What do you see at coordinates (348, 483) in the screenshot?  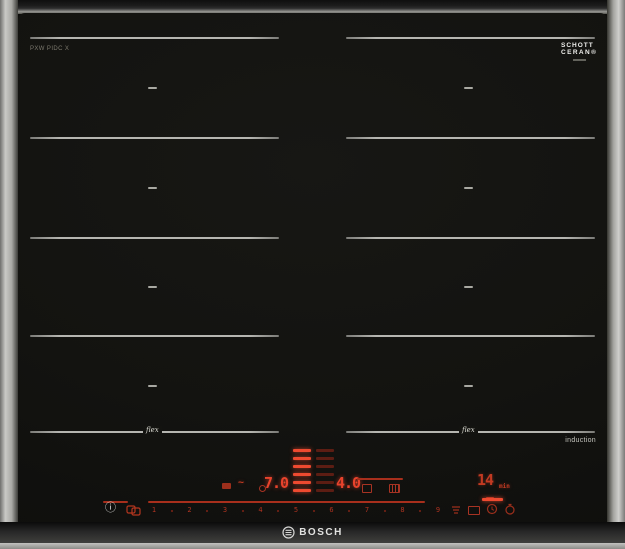 I see `right-zone-power-display: 4.0` at bounding box center [348, 483].